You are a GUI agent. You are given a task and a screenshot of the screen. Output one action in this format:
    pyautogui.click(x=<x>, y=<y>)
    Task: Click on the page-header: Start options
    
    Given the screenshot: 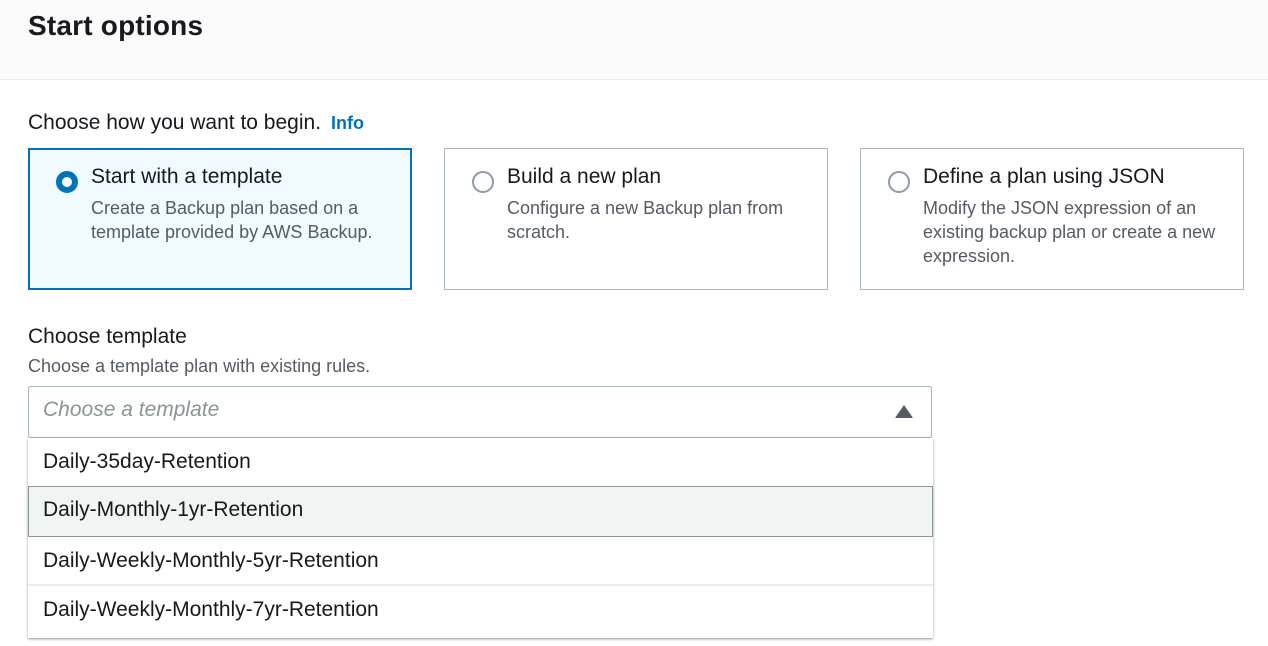 What is the action you would take?
    pyautogui.click(x=634, y=40)
    